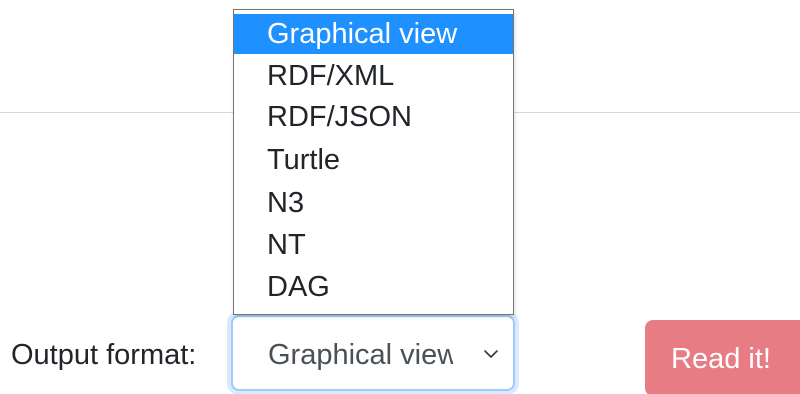 The height and width of the screenshot is (394, 800). I want to click on dropdown-option-turtle: Turtle, so click(373, 160).